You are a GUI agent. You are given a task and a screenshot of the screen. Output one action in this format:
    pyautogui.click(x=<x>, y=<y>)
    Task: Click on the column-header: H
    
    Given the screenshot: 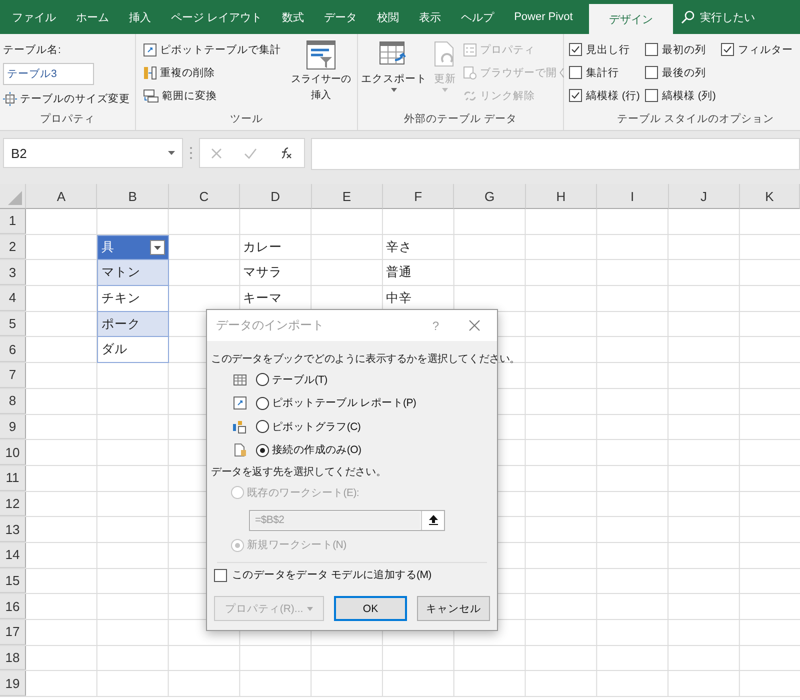 What is the action you would take?
    pyautogui.click(x=562, y=196)
    